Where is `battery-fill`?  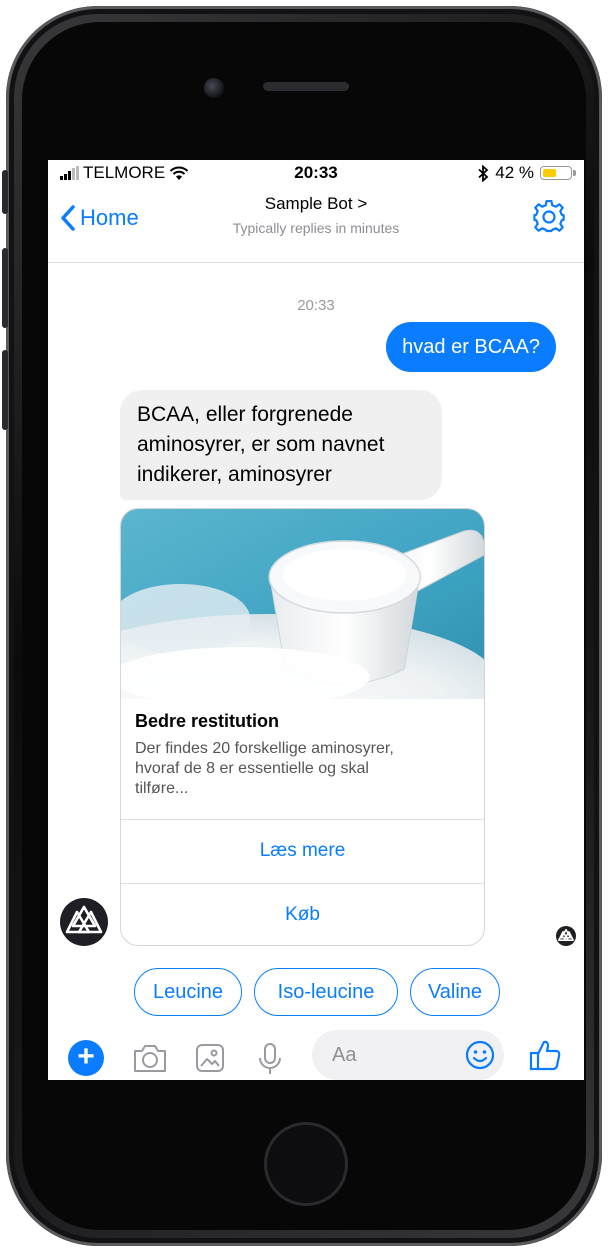 battery-fill is located at coordinates (549, 173).